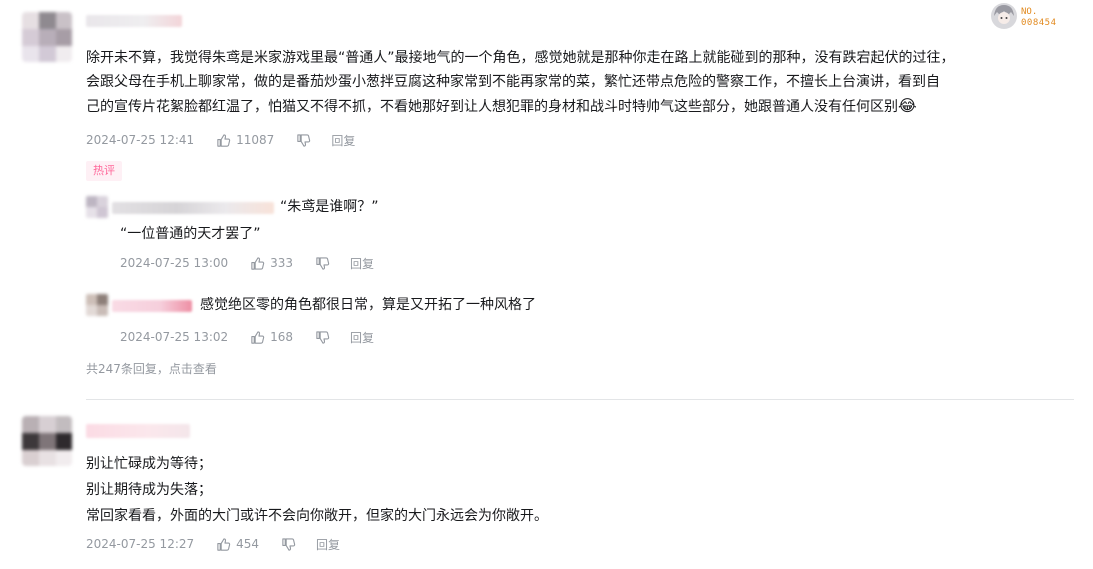  I want to click on like-button: 454, so click(237, 544).